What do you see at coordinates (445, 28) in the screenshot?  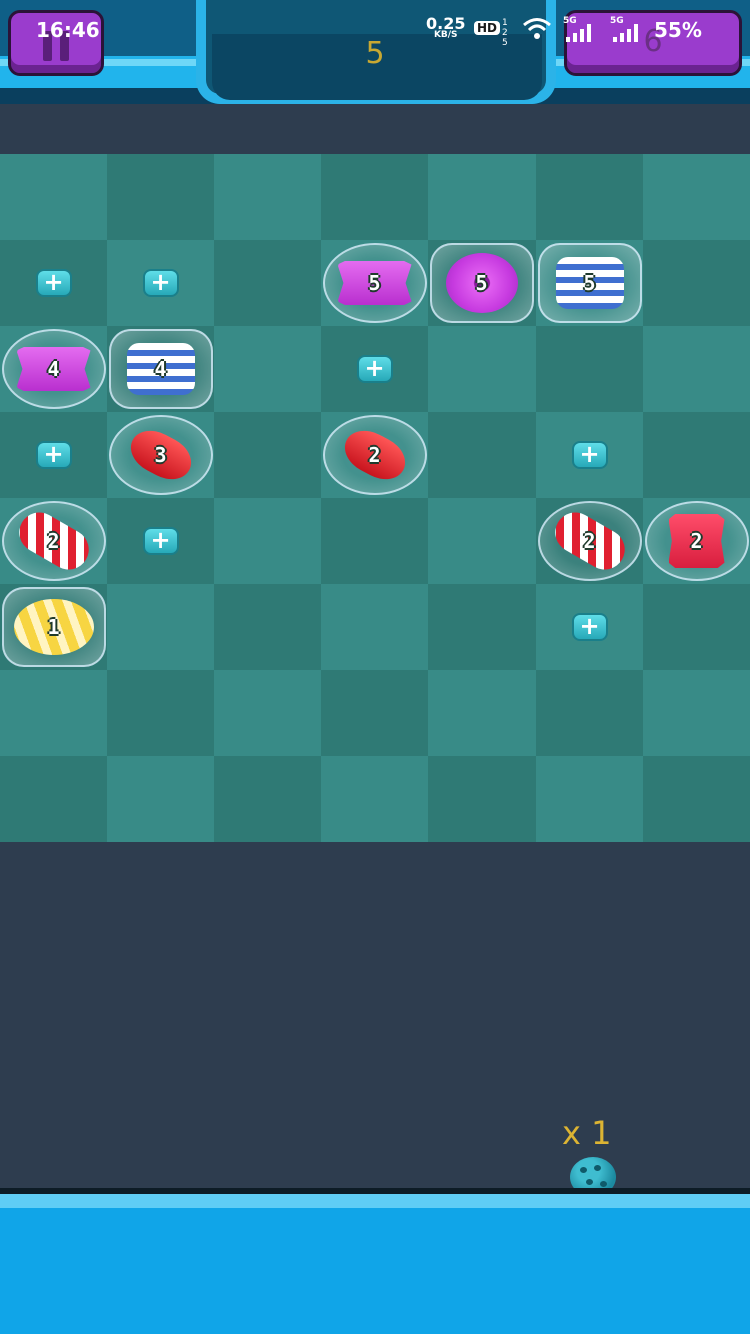 I see `status-net-speed: 0.25 KB/S` at bounding box center [445, 28].